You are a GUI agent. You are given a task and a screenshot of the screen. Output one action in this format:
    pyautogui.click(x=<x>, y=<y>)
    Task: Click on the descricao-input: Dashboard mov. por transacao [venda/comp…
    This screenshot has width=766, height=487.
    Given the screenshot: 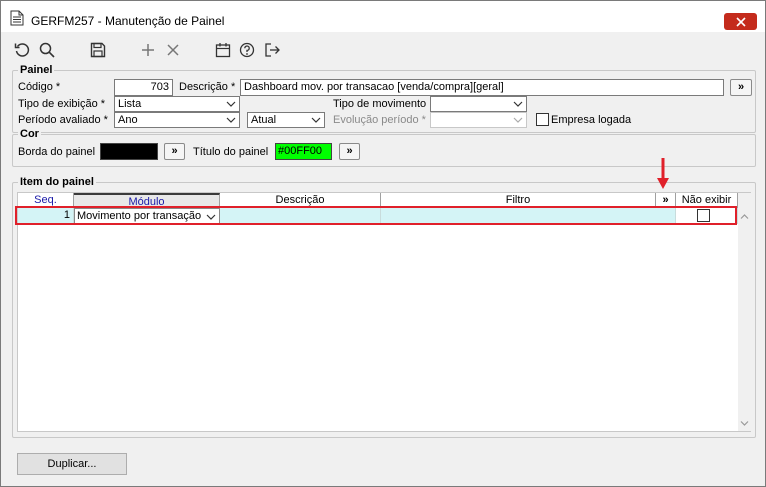 What is the action you would take?
    pyautogui.click(x=482, y=87)
    